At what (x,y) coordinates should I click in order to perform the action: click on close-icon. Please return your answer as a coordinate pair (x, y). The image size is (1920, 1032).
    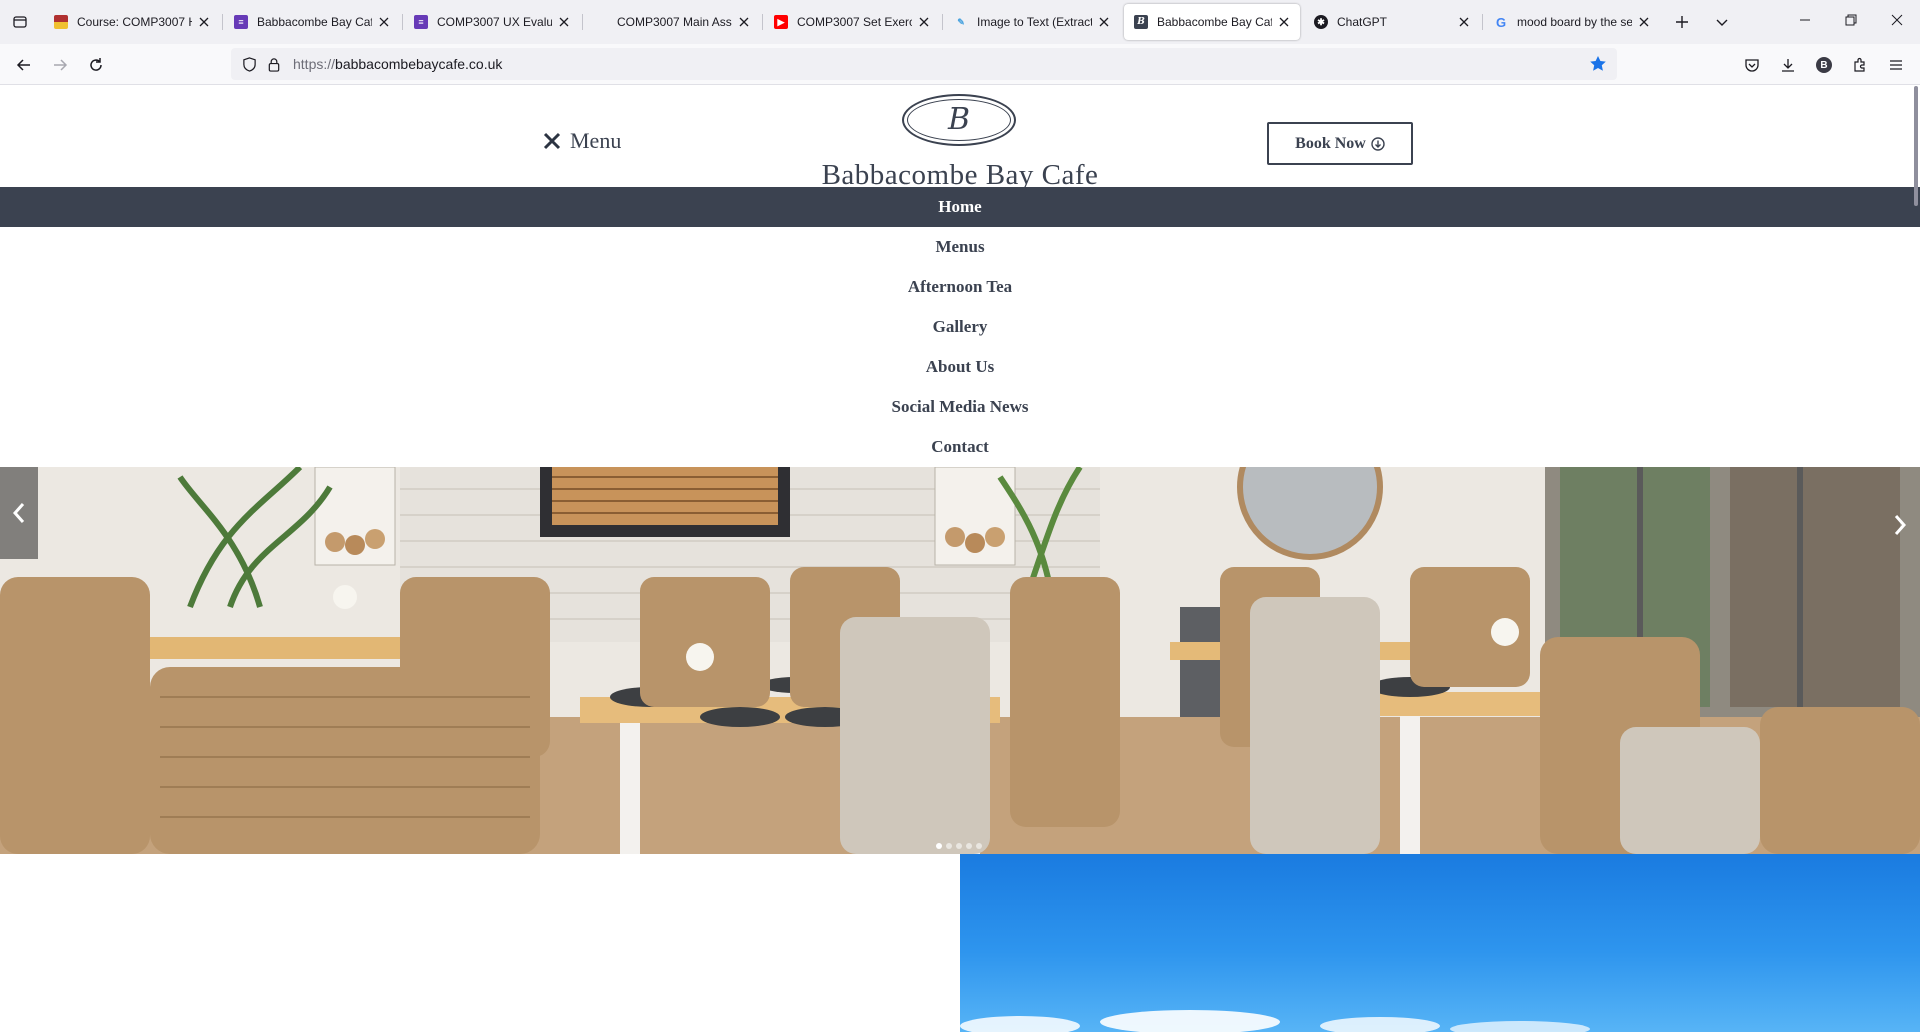
    Looking at the image, I should click on (1897, 20).